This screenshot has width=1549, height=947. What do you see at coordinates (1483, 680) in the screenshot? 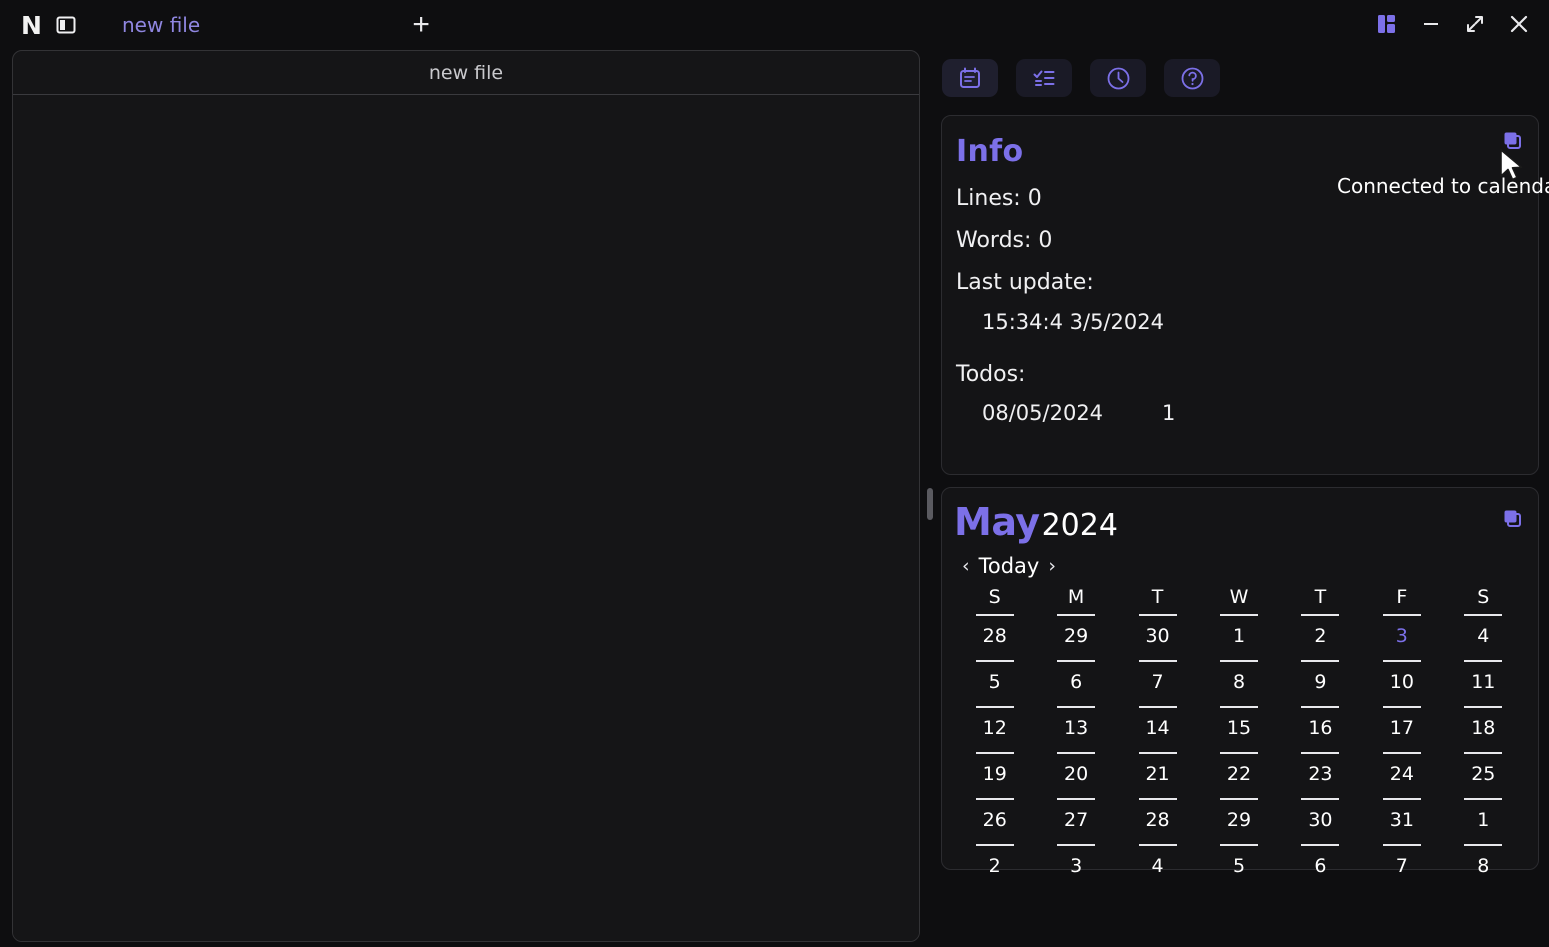
I see `calendar-day: 11` at bounding box center [1483, 680].